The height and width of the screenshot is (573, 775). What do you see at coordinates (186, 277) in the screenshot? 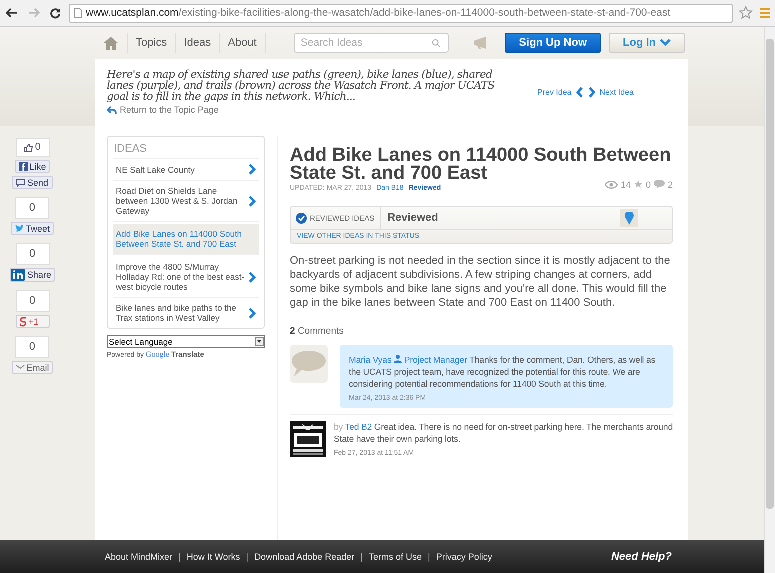
I see `idea-list-item: Improve the 4800 S/Murray Holladay Rd: one of the best east-west bicycle routes` at bounding box center [186, 277].